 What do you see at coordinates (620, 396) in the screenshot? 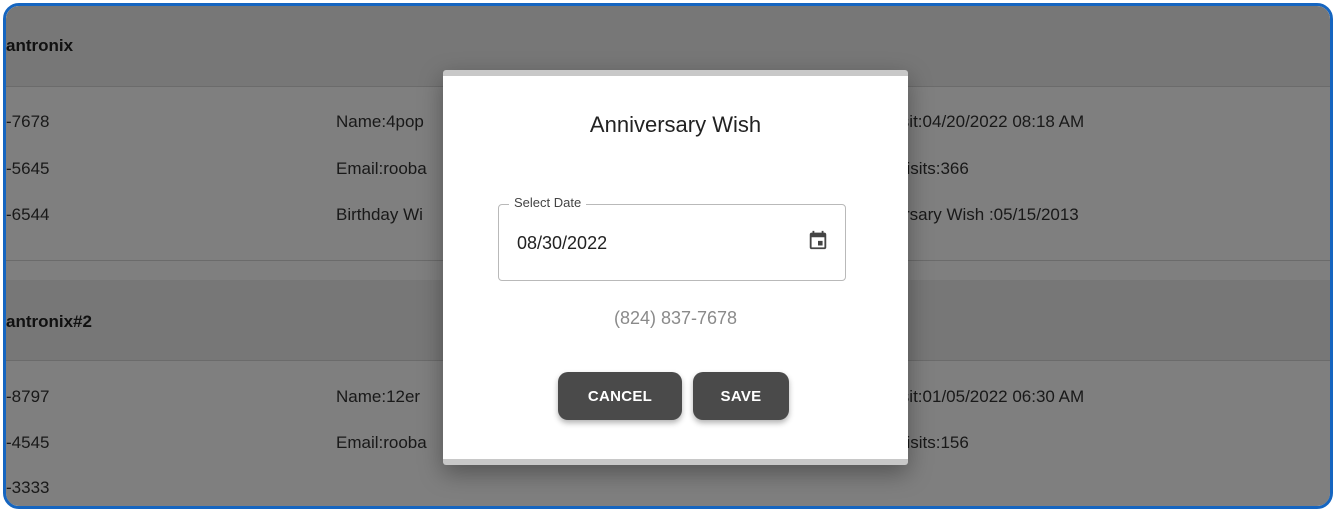
I see `cancel-button: CANCEL` at bounding box center [620, 396].